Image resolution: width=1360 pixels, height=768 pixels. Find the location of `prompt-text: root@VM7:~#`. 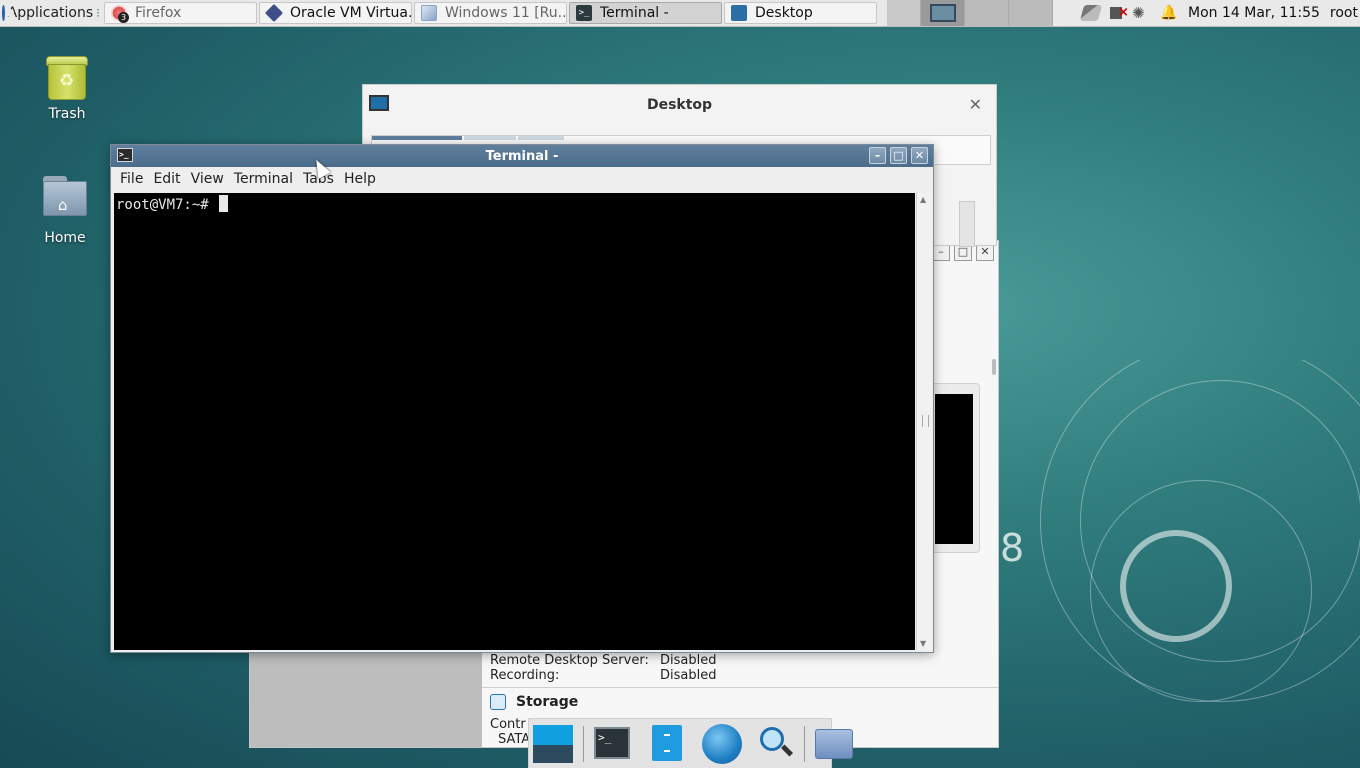

prompt-text: root@VM7:~# is located at coordinates (167, 205).